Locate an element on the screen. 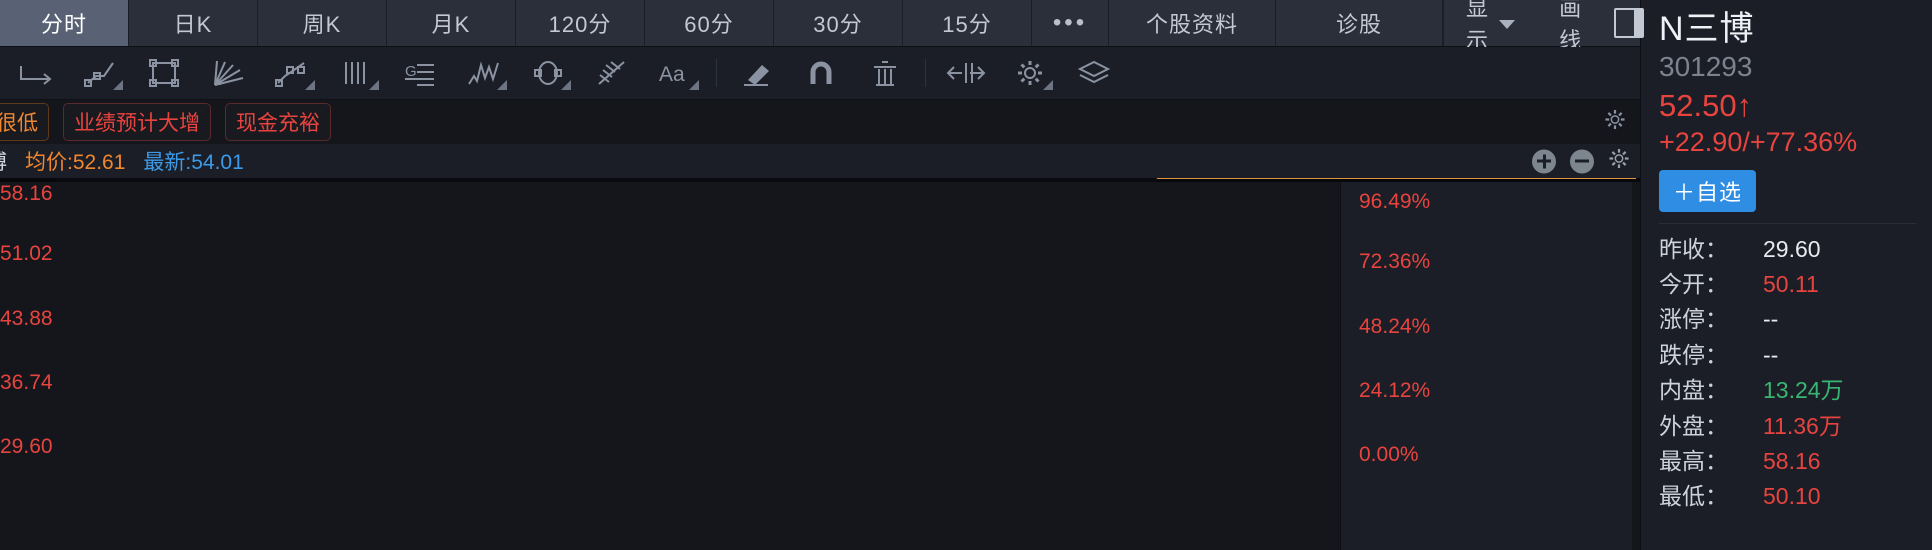 This screenshot has height=550, width=1932. info-avg-price: 均价:52.61 is located at coordinates (75, 162).